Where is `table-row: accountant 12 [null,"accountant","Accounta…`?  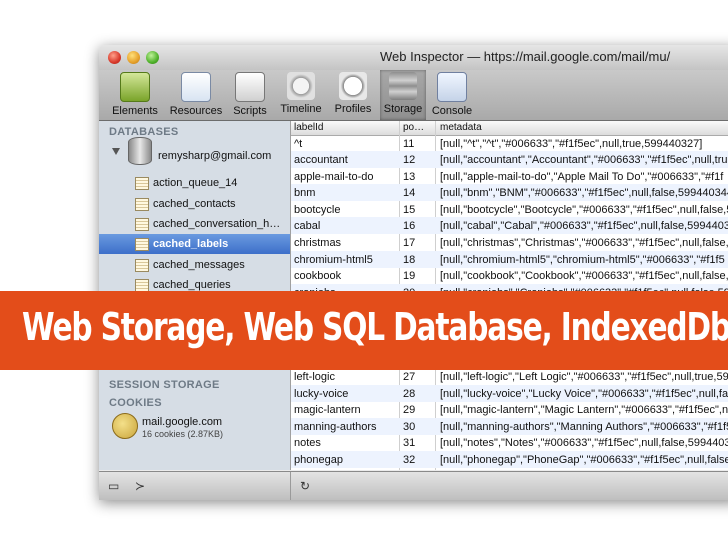
table-row: accountant 12 [null,"accountant","Accounta… is located at coordinates (509, 159).